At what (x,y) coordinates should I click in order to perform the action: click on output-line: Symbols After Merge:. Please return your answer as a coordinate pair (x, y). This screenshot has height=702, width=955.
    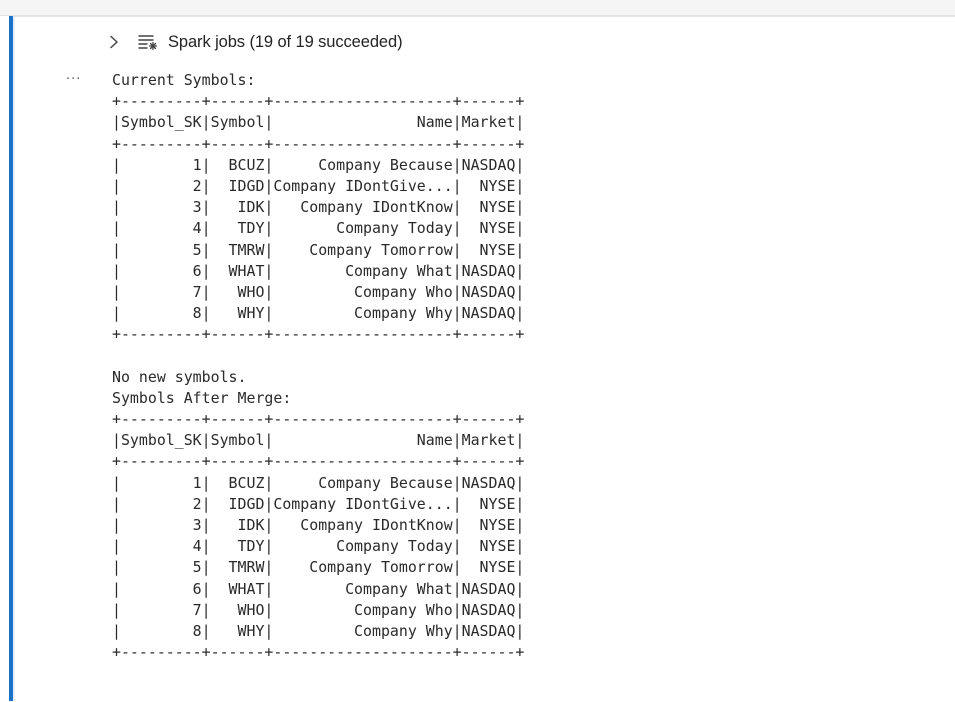
    Looking at the image, I should click on (202, 397).